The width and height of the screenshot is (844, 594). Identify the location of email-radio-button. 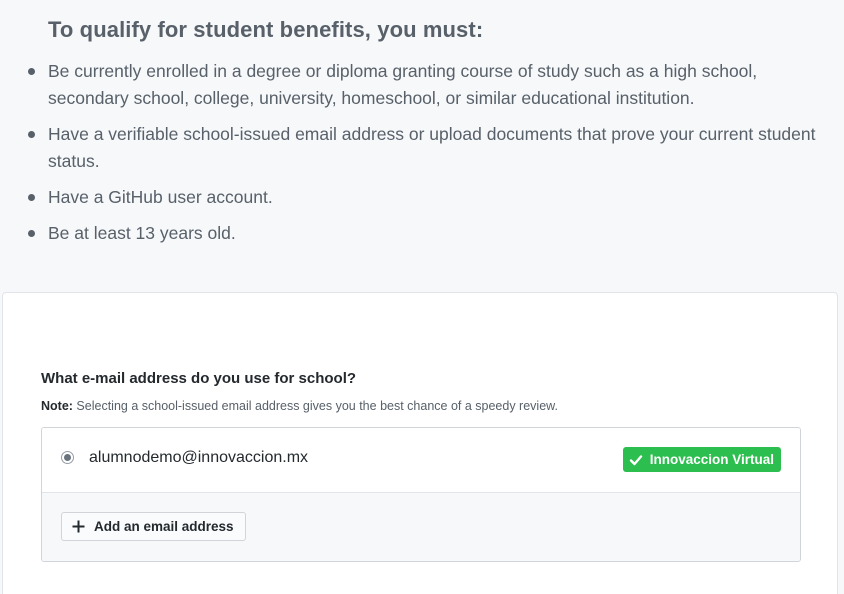
(67, 457).